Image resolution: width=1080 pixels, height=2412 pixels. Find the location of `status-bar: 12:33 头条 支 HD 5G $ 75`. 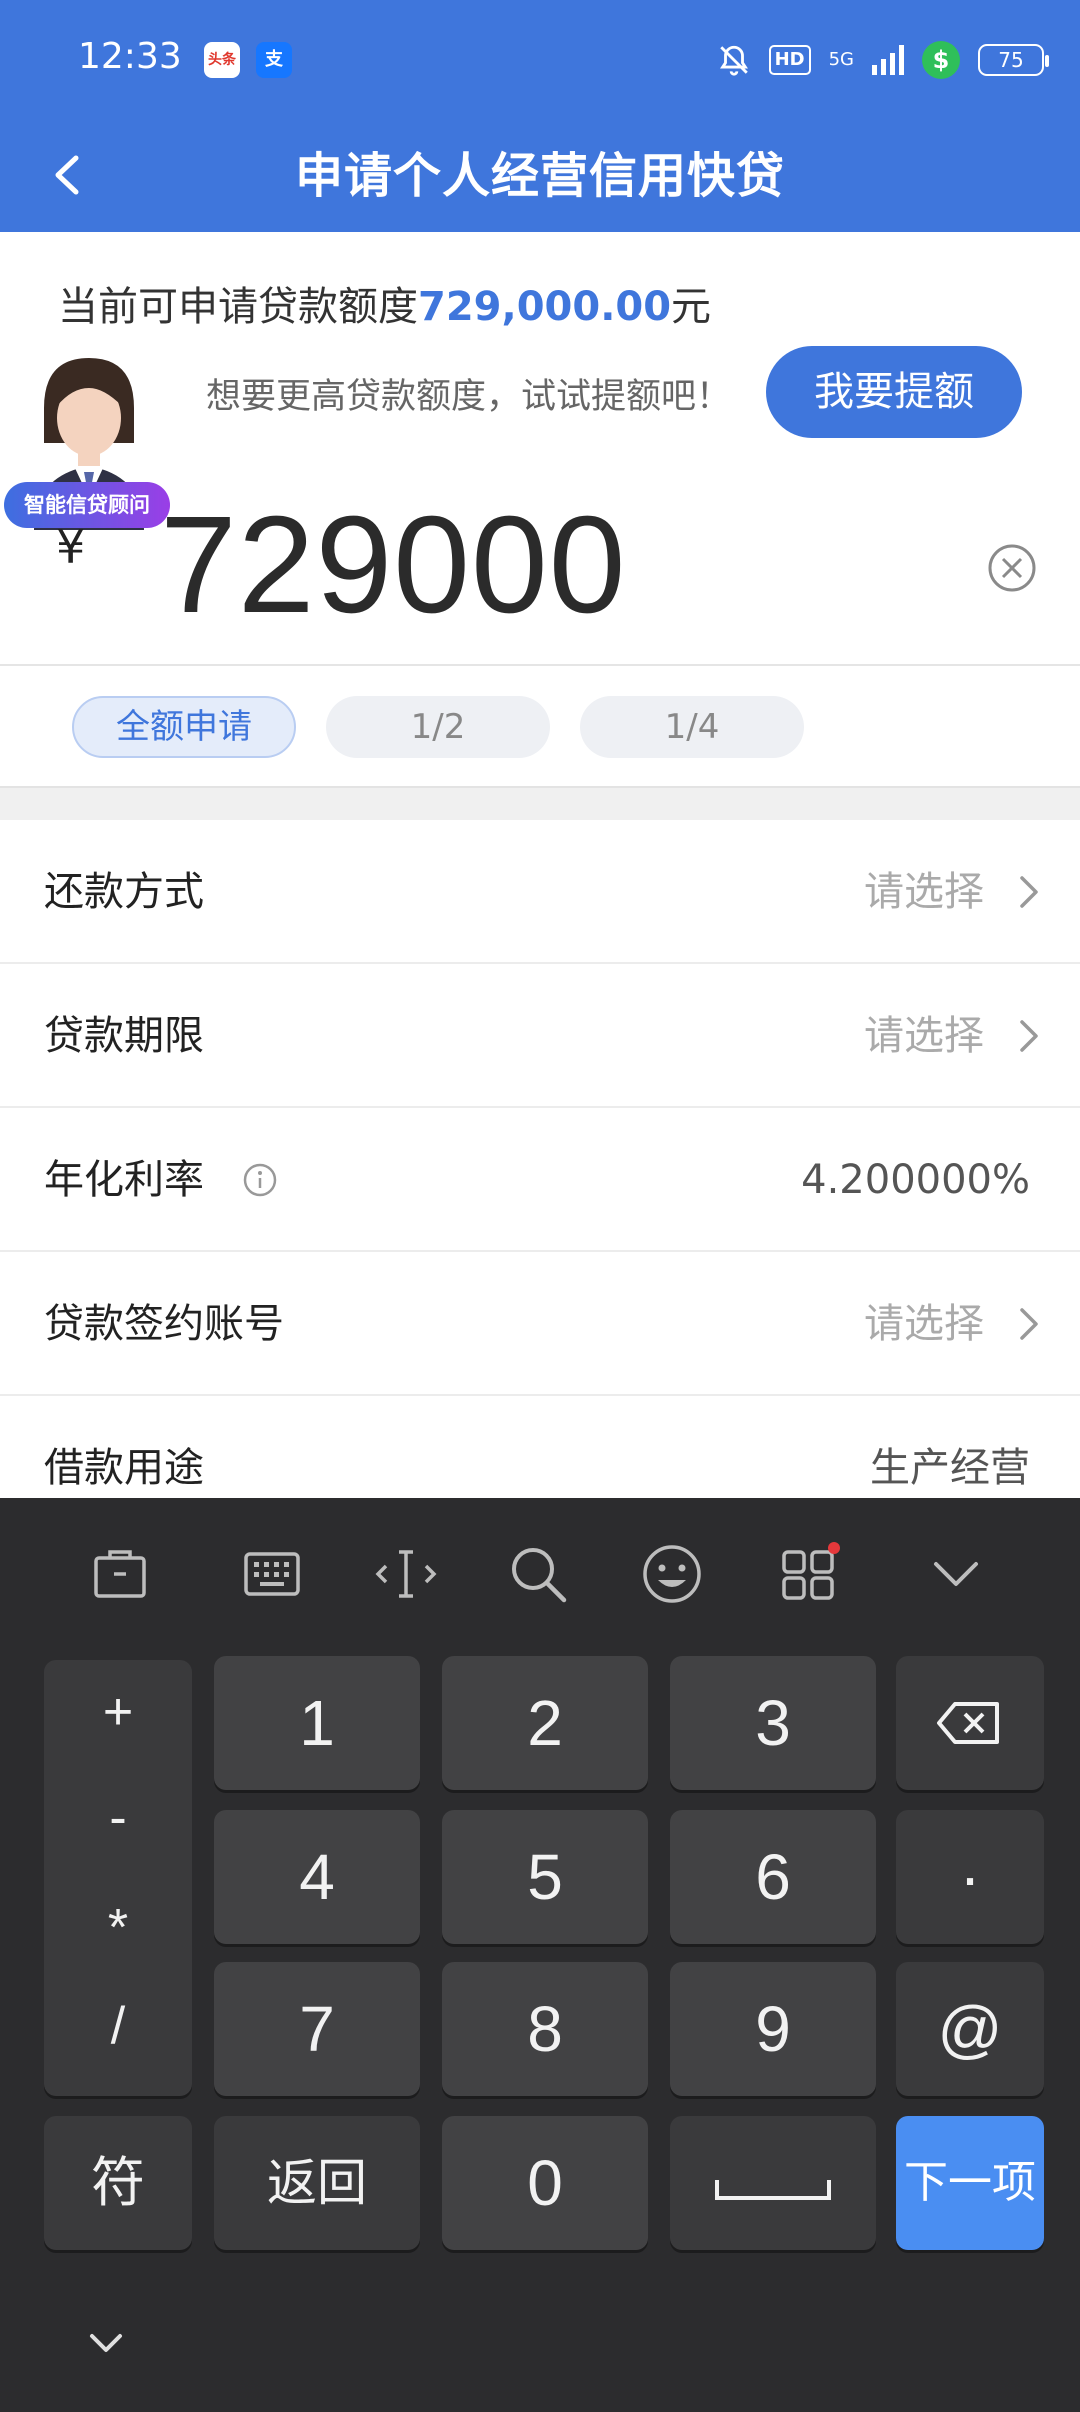

status-bar: 12:33 头条 支 HD 5G $ 75 is located at coordinates (540, 60).